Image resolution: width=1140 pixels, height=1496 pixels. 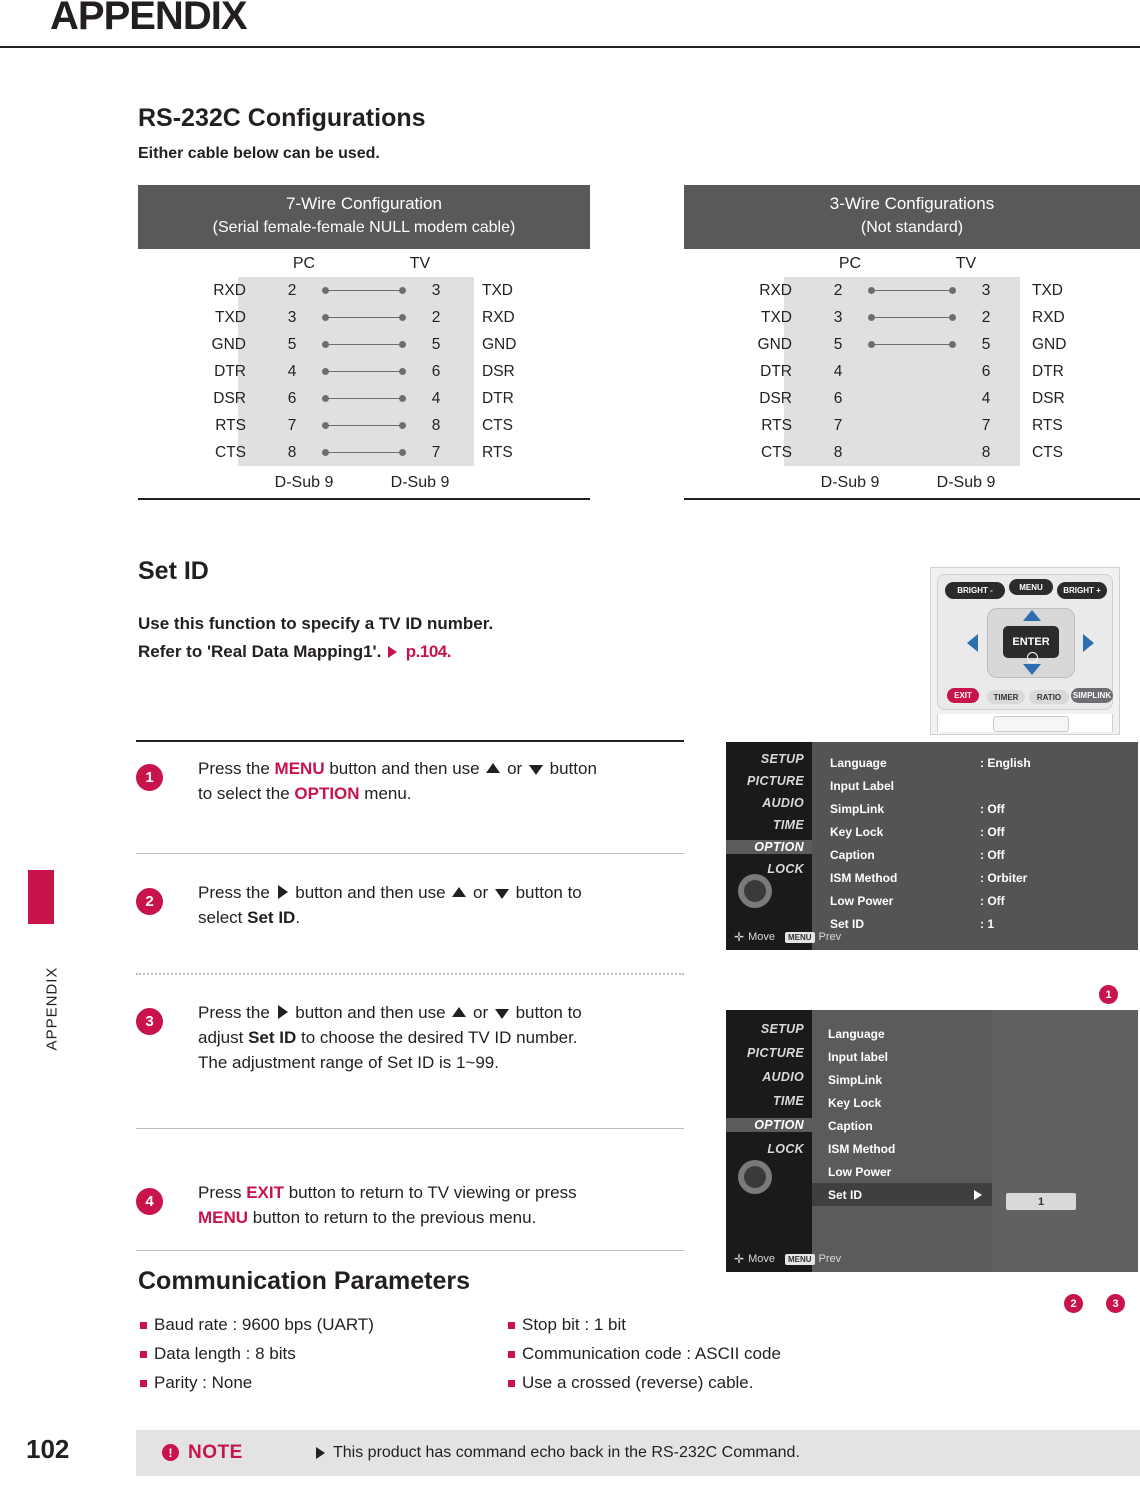 I want to click on wire-row-pc-pin: 2, so click(x=292, y=290).